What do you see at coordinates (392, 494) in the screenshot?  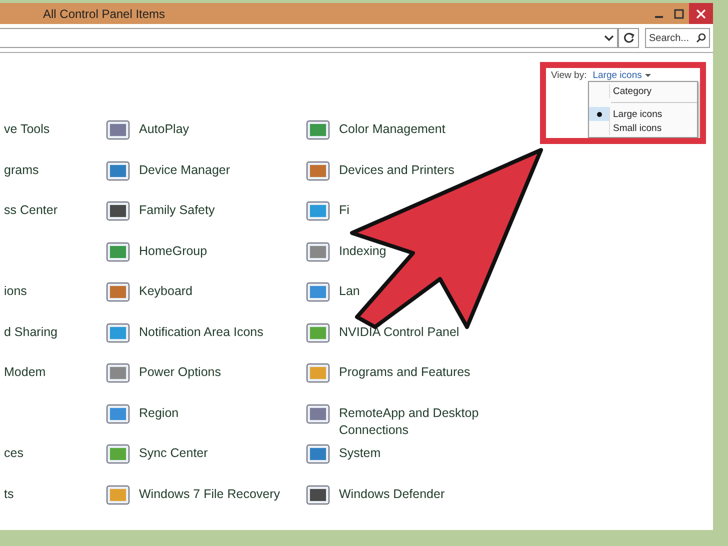 I see `control-panel-item: Windows Defender` at bounding box center [392, 494].